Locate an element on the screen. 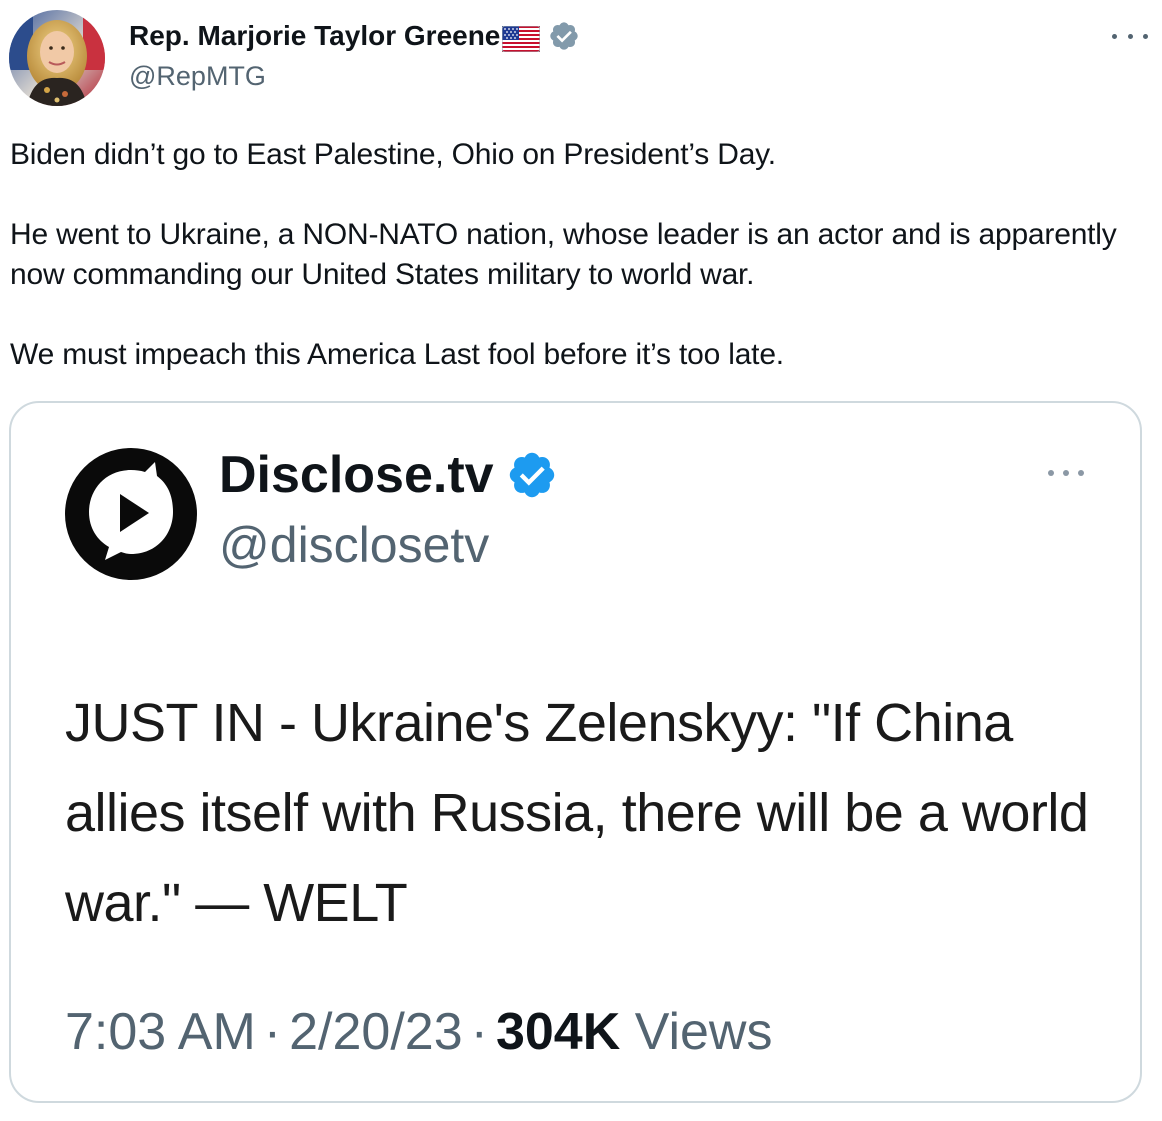 This screenshot has height=1121, width=1162. author-name-row: Rep. Marjorie Taylor Greene is located at coordinates (354, 36).